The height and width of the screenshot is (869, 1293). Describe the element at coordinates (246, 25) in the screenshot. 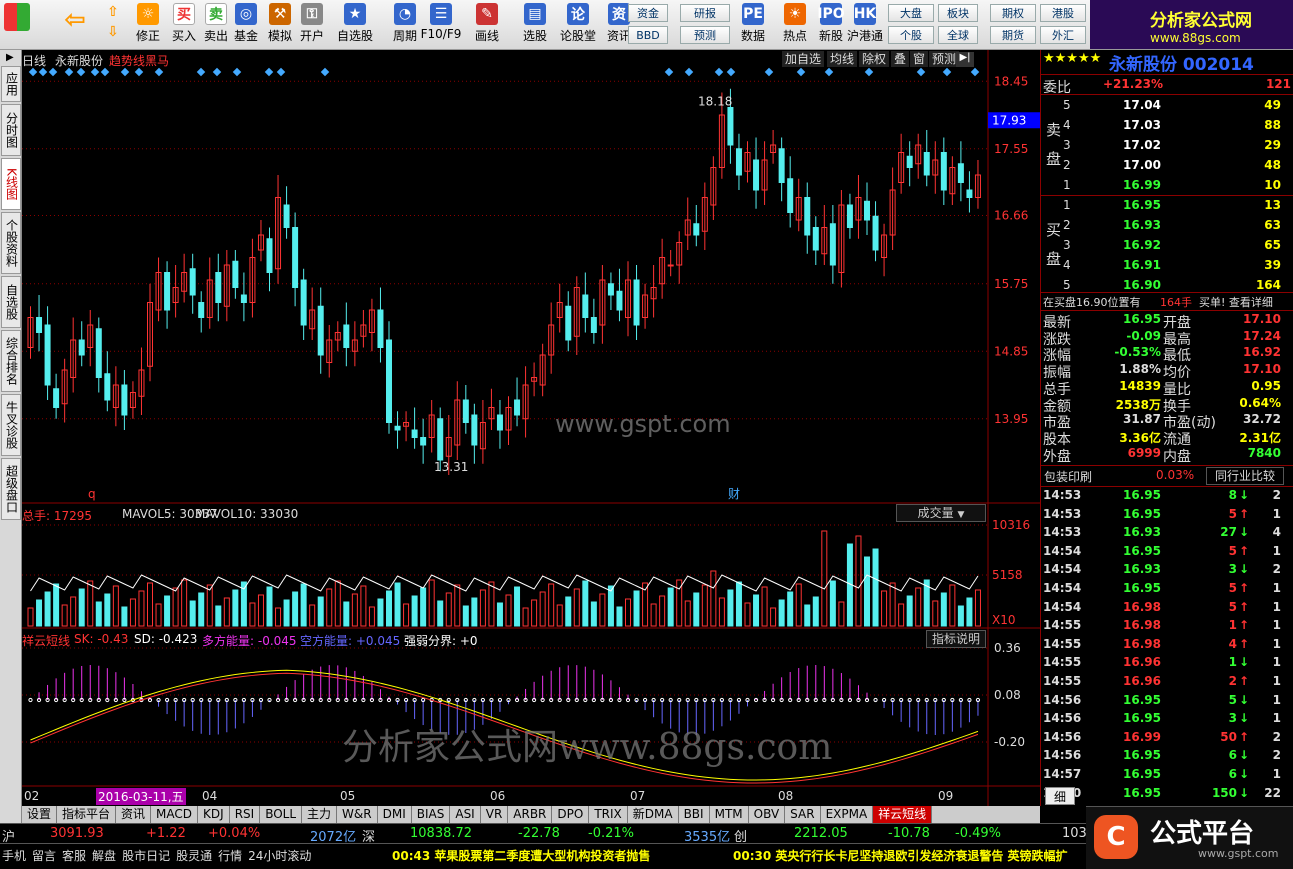

I see `toolbar-button-3: ◎ 基金` at that location.